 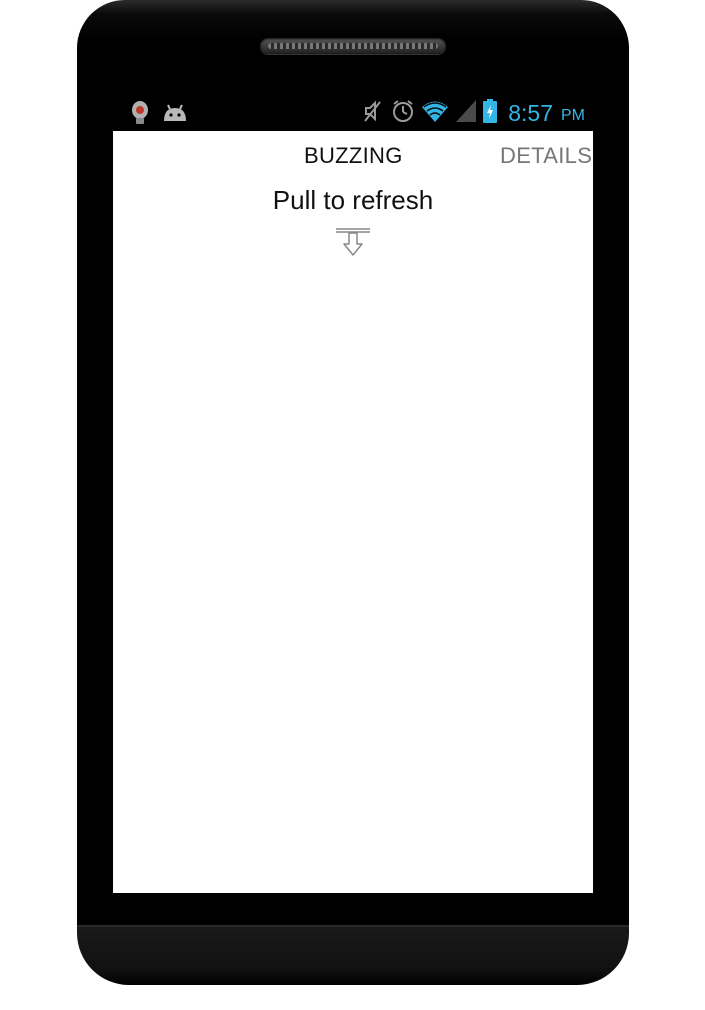 What do you see at coordinates (353, 46) in the screenshot?
I see `speaker-grille` at bounding box center [353, 46].